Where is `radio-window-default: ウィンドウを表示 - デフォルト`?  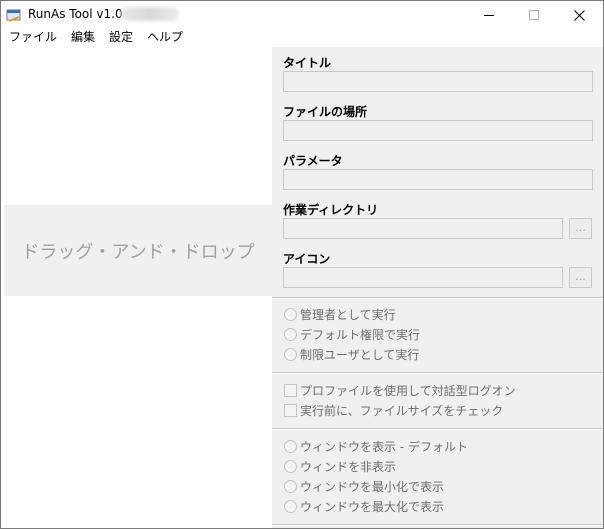 radio-window-default: ウィンドウを表示 - デフォルト is located at coordinates (376, 446).